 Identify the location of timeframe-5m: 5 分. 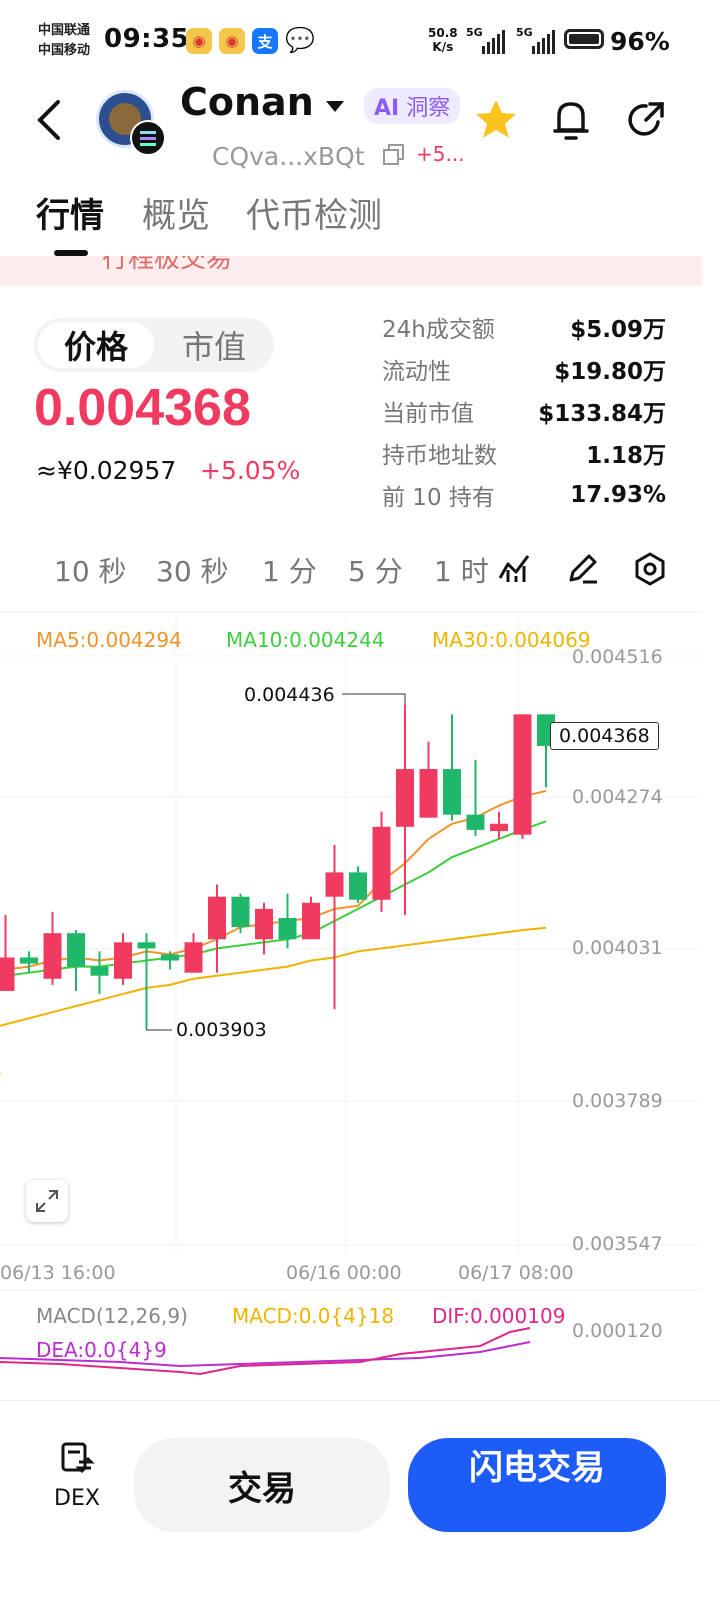
(375, 570).